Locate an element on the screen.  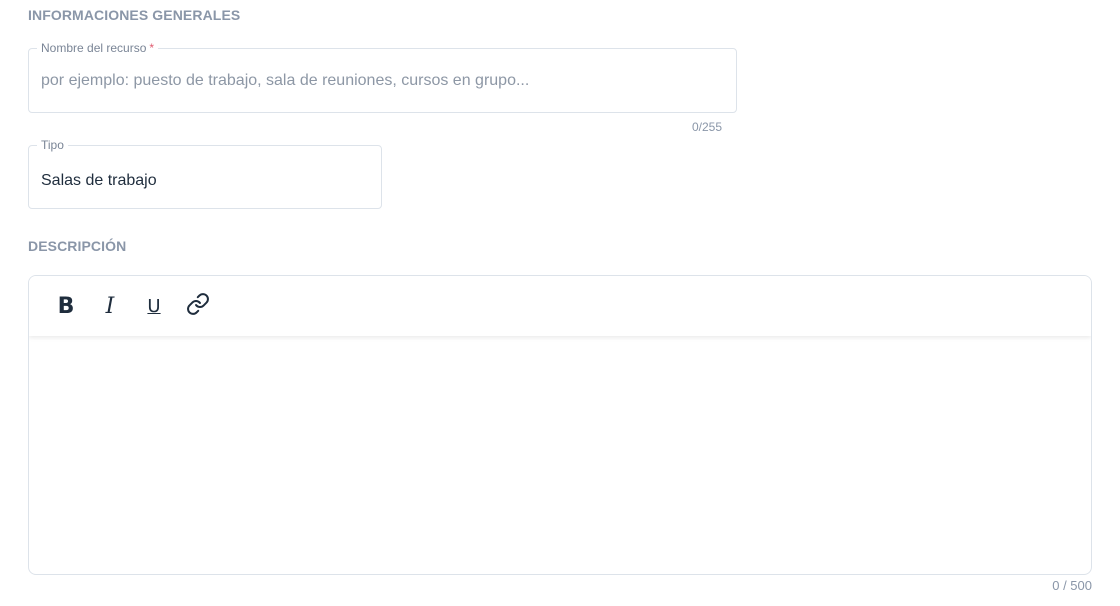
editor-toolbar: B I U is located at coordinates (560, 306).